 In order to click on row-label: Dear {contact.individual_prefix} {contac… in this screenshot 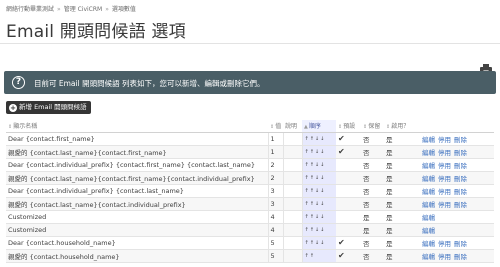, I will do `click(137, 165)`.